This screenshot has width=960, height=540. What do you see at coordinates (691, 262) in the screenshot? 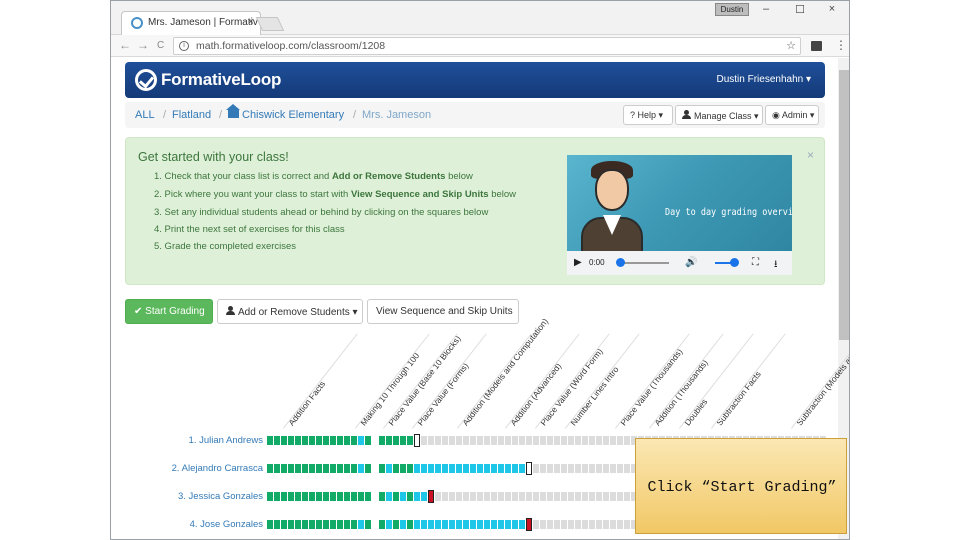
I see `volume-icon: 🔊` at bounding box center [691, 262].